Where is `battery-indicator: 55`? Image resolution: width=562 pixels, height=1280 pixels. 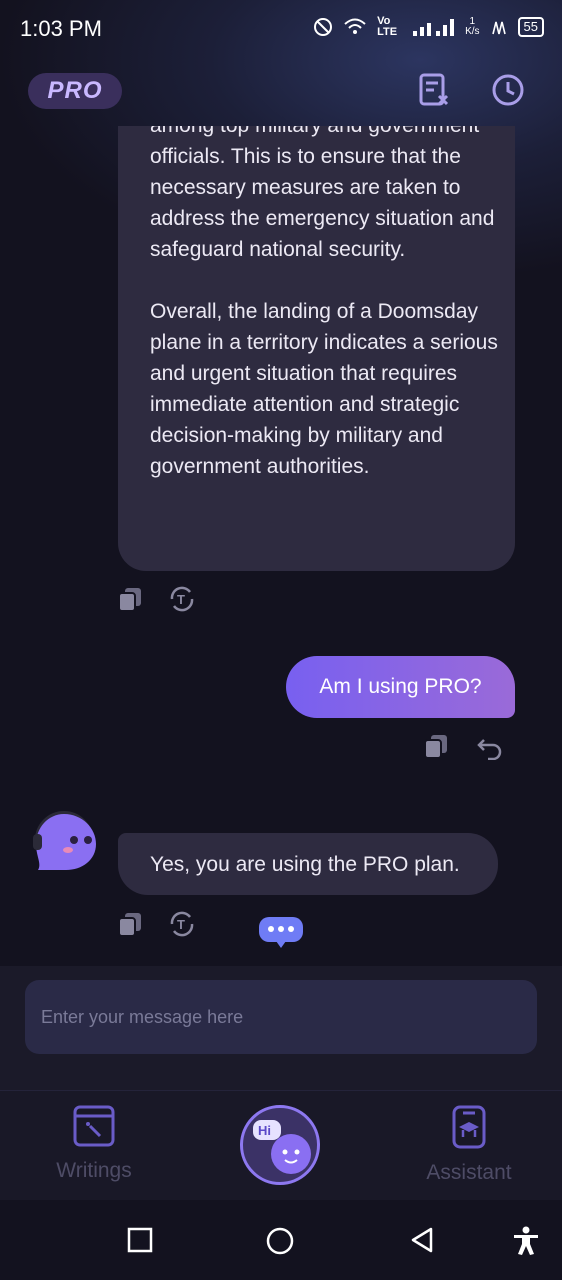 battery-indicator: 55 is located at coordinates (530, 27).